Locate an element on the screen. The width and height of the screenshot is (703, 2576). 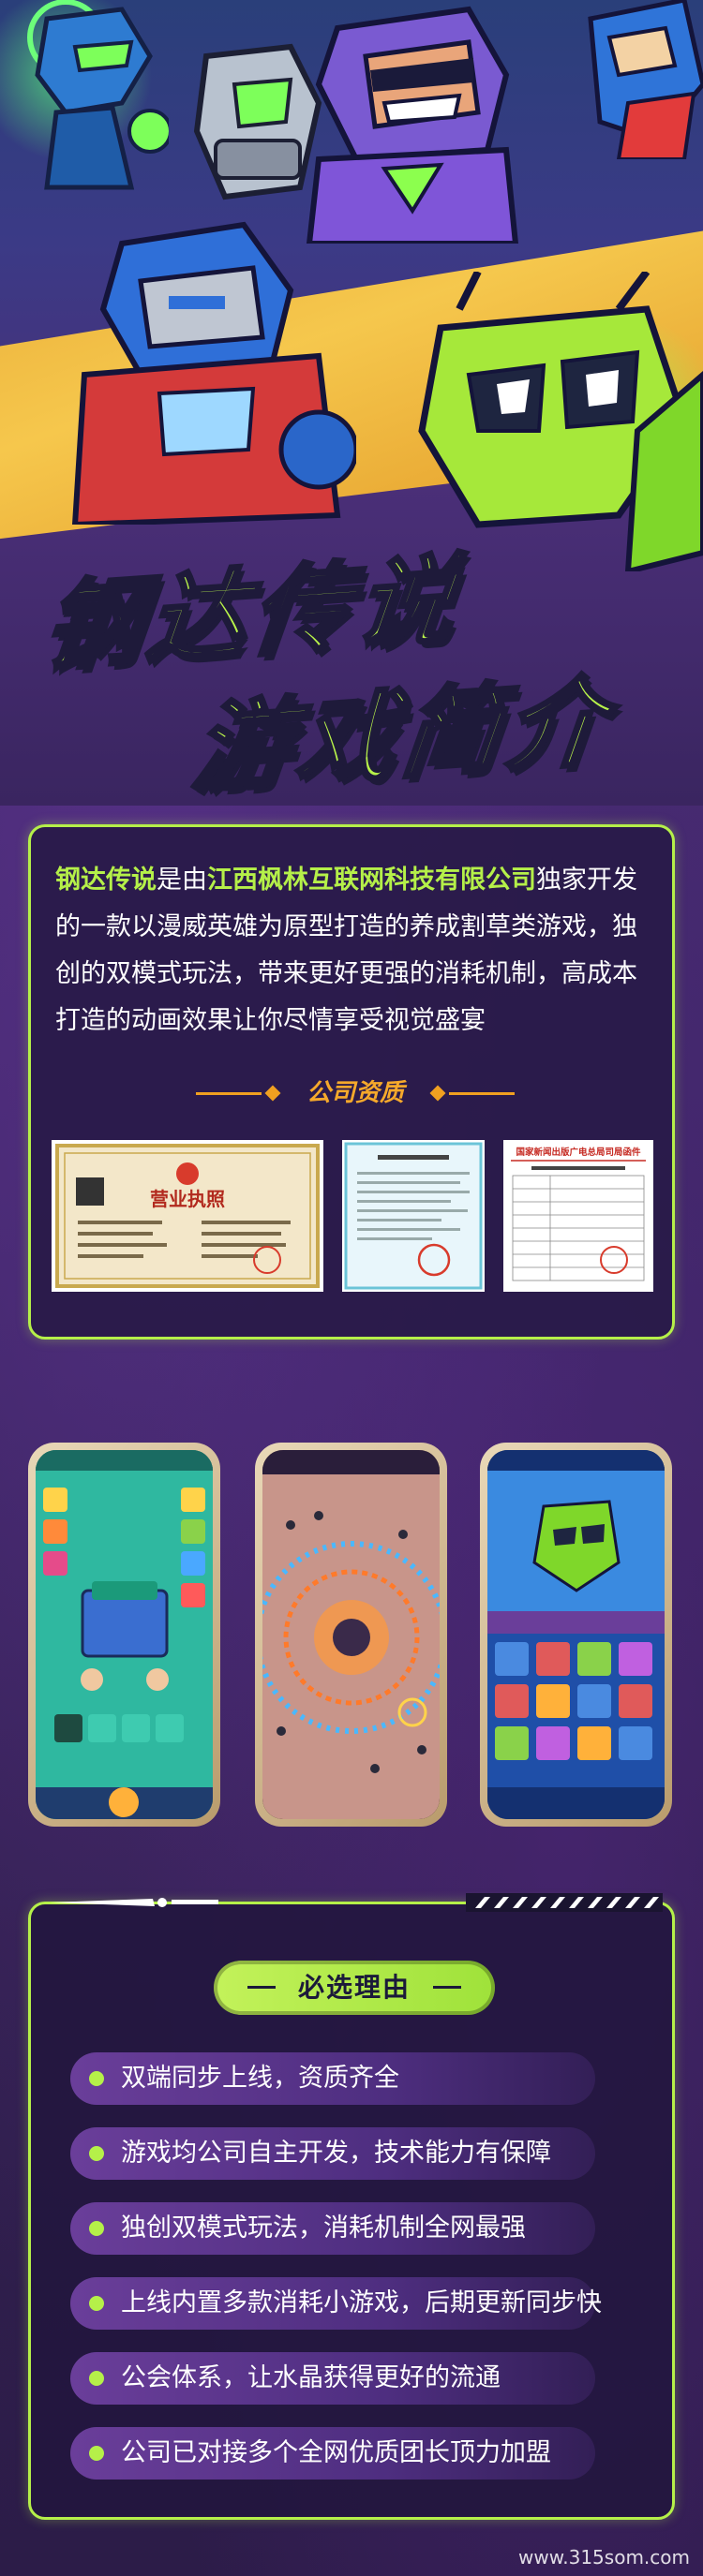
site-watermark: www.315som.com is located at coordinates (604, 2557).